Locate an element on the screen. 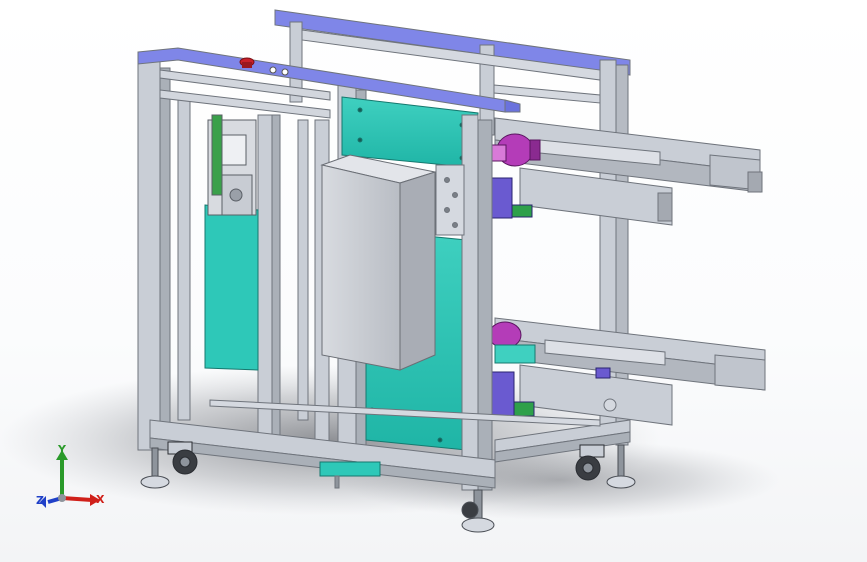  emergency-stop-button is located at coordinates (247, 62).